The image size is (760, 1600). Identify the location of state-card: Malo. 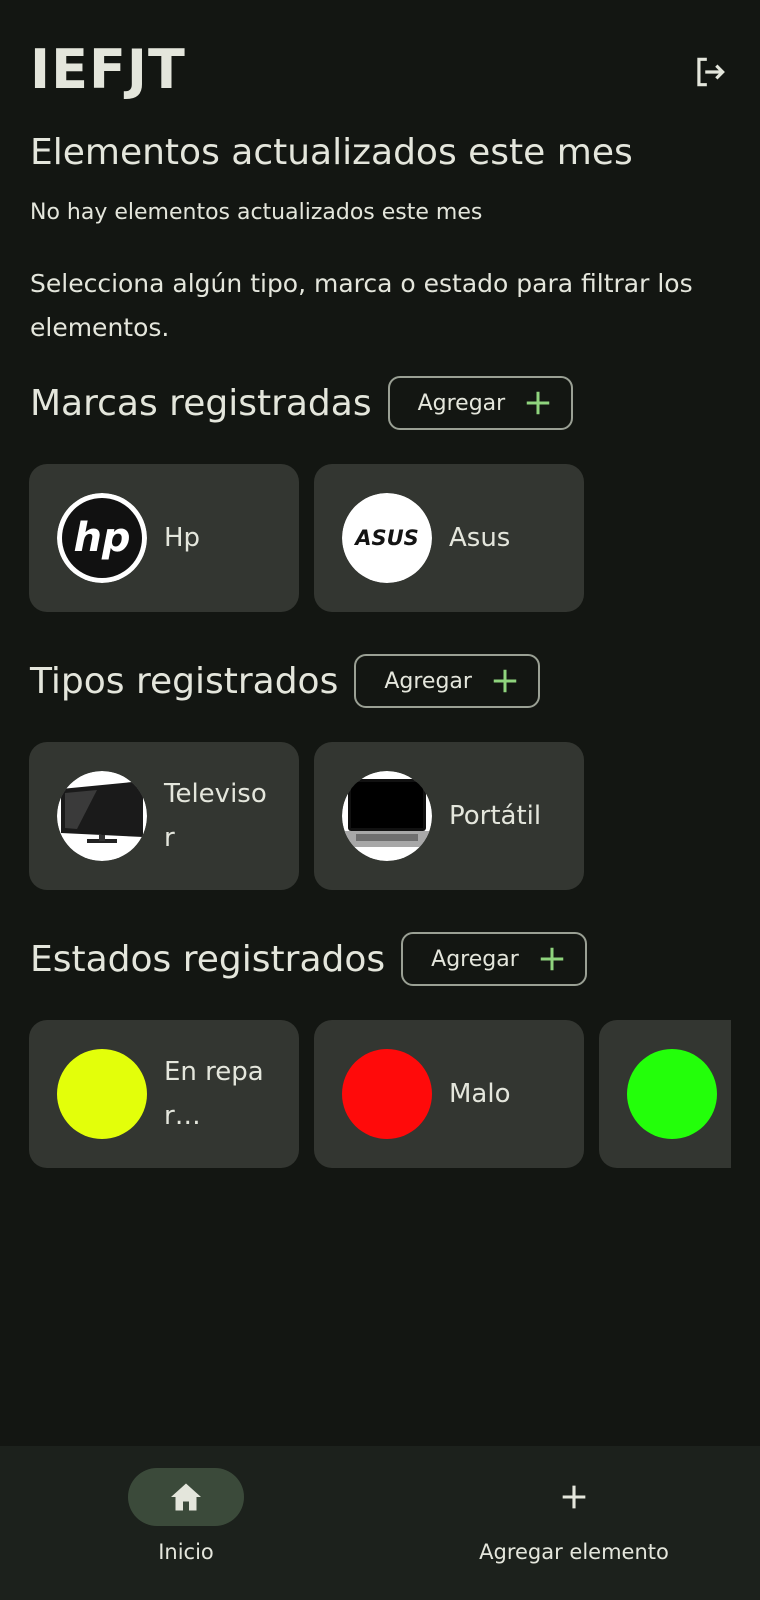
(449, 1094).